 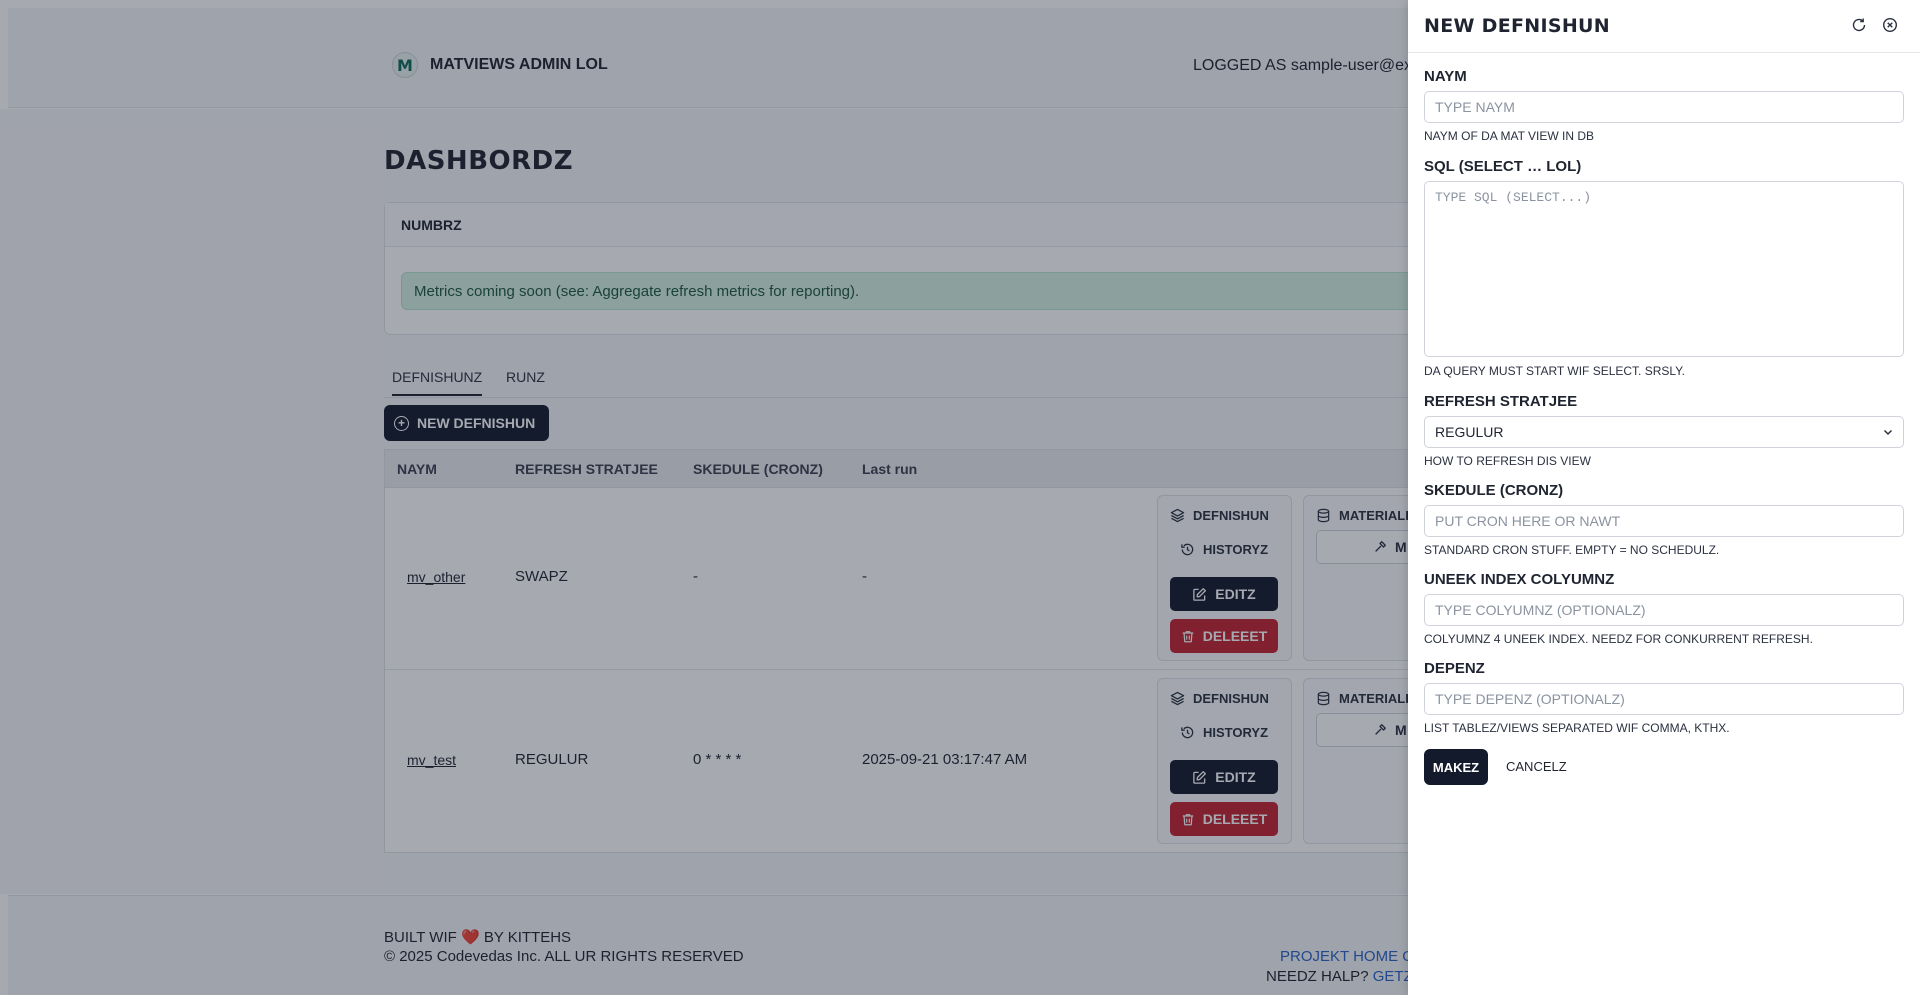 What do you see at coordinates (1664, 699) in the screenshot?
I see `depends-input` at bounding box center [1664, 699].